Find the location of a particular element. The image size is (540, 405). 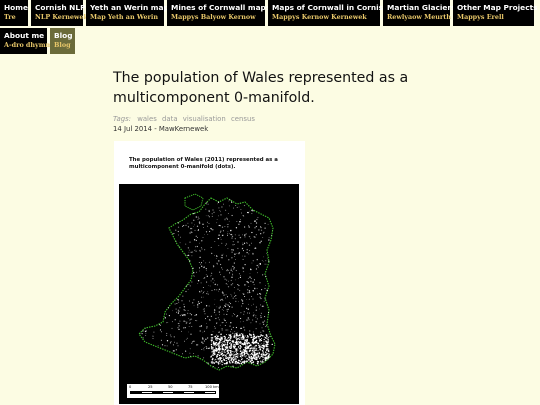

scale-label: 100 km is located at coordinates (212, 387).